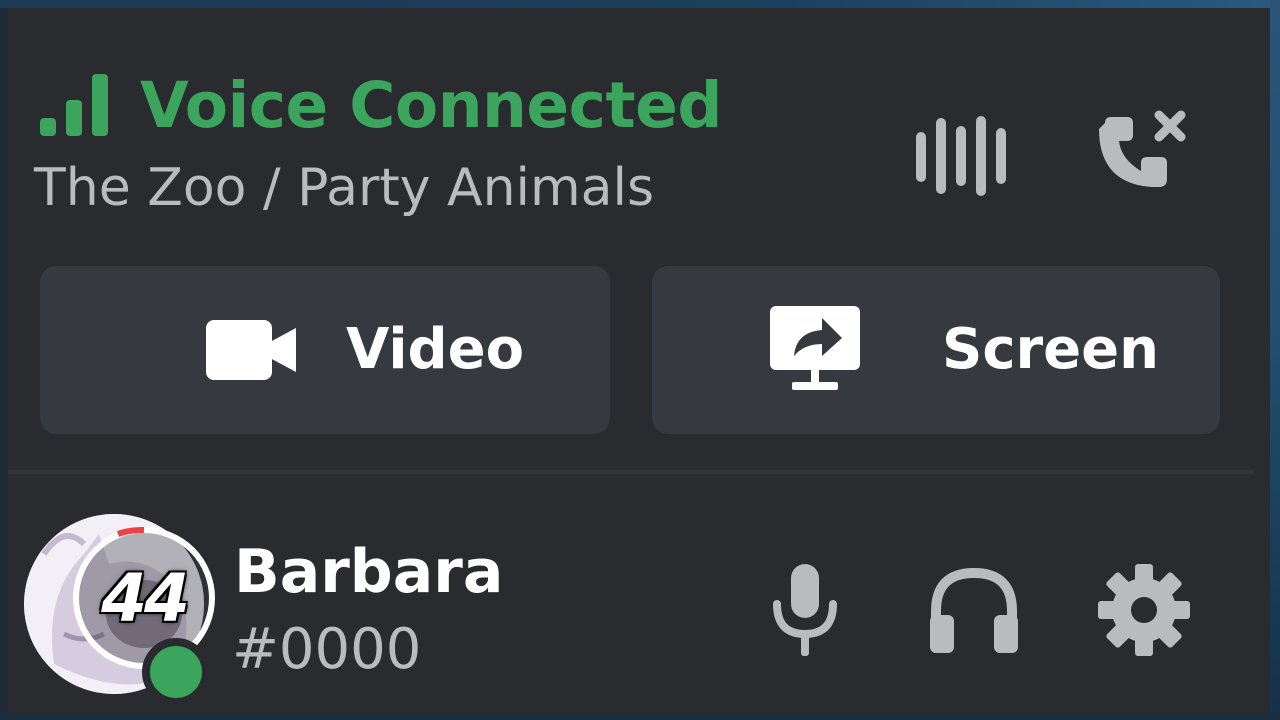 This screenshot has height=720, width=1280. I want to click on window-frame-top, so click(640, 4).